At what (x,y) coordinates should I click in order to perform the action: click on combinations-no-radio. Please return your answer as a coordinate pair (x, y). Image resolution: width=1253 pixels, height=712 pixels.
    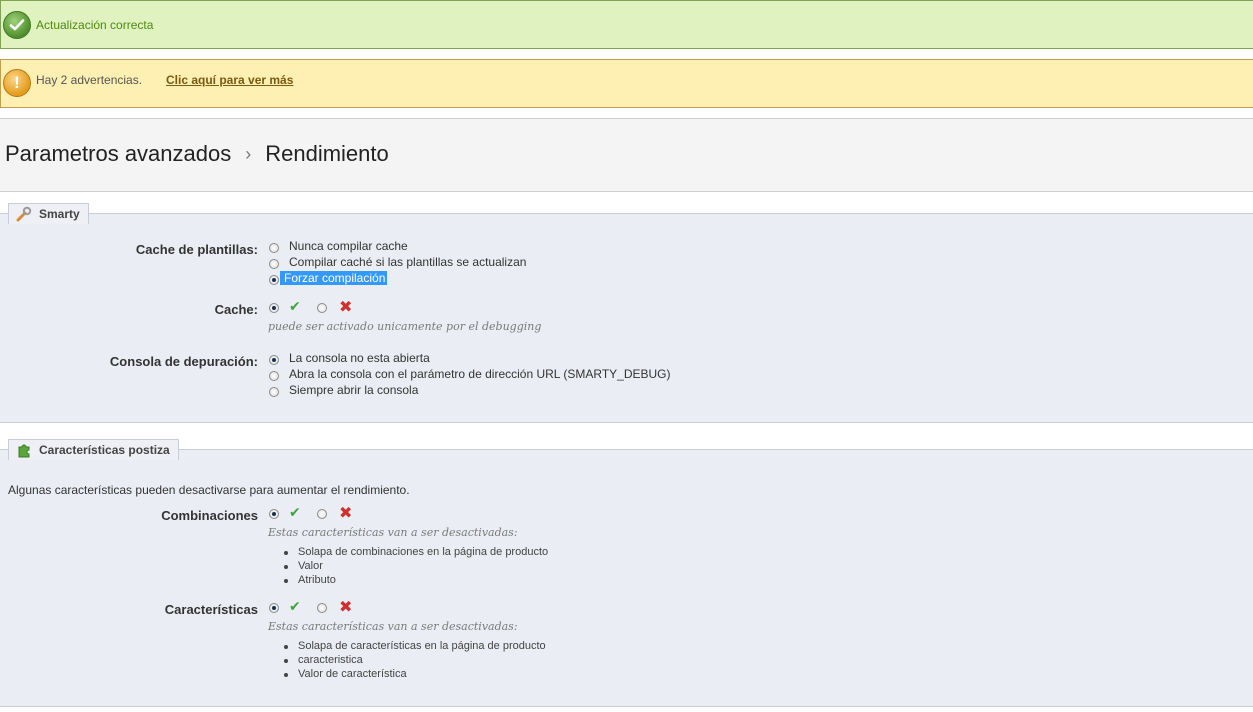
    Looking at the image, I should click on (322, 514).